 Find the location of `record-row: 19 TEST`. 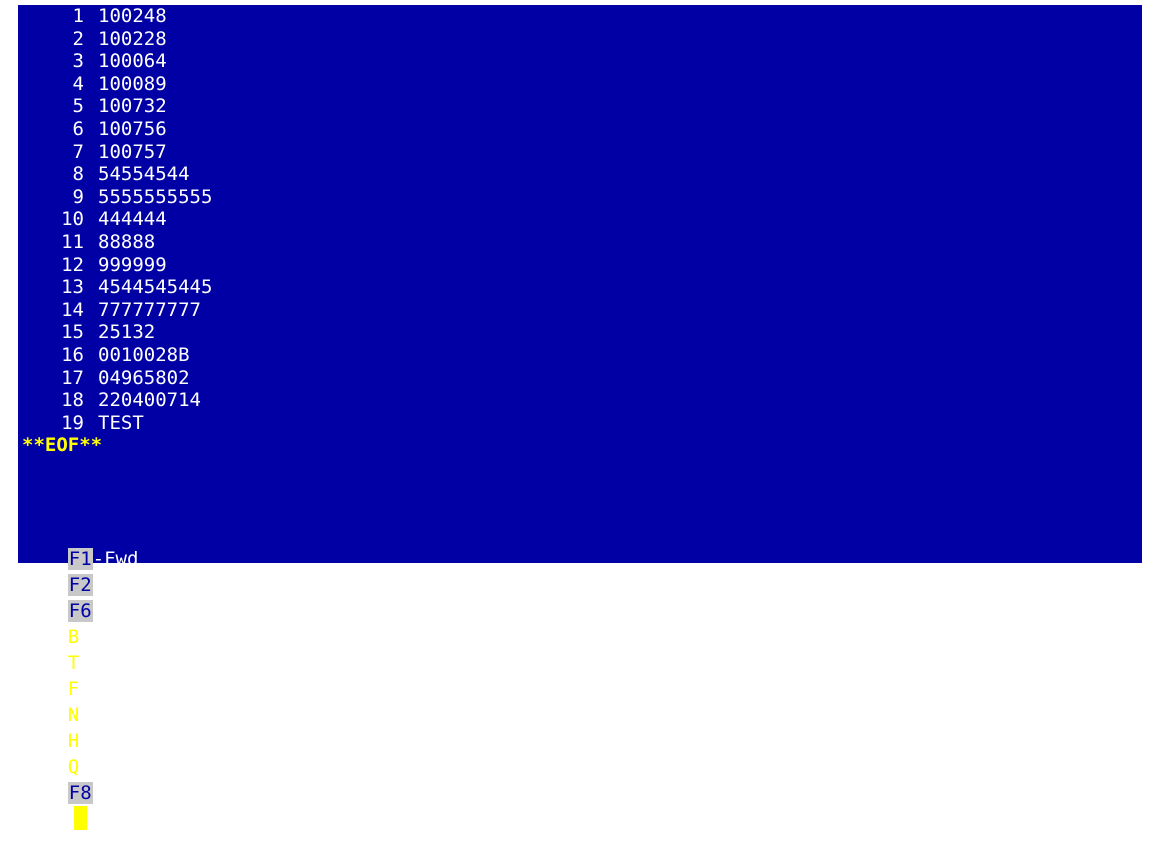

record-row: 19 TEST is located at coordinates (117, 423).